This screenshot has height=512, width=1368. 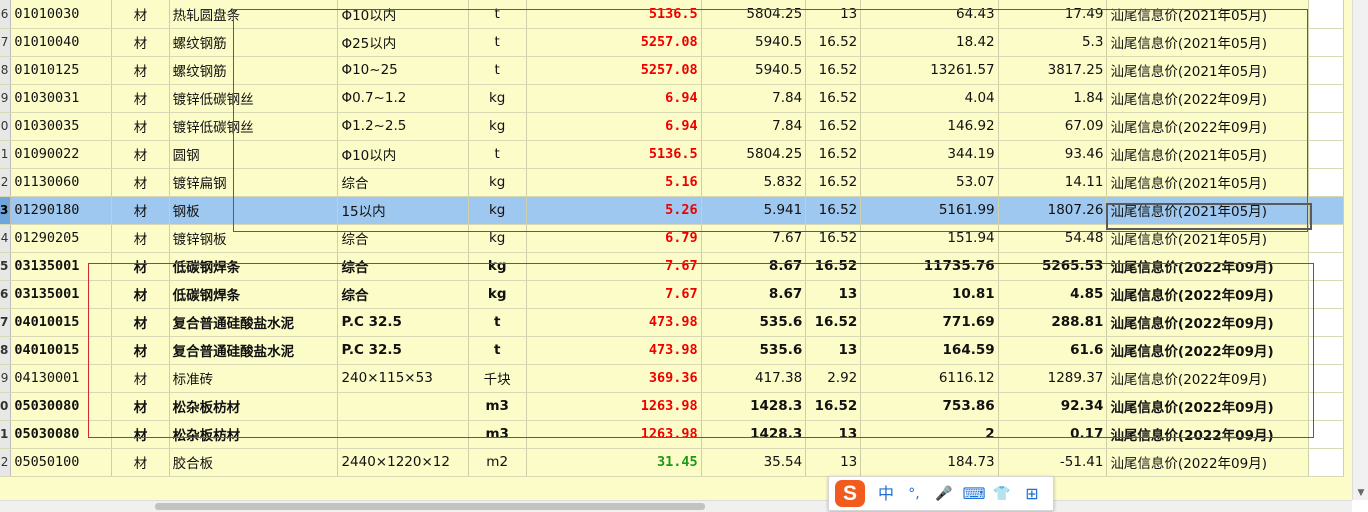 I want to click on row-number: 1, so click(x=6, y=154).